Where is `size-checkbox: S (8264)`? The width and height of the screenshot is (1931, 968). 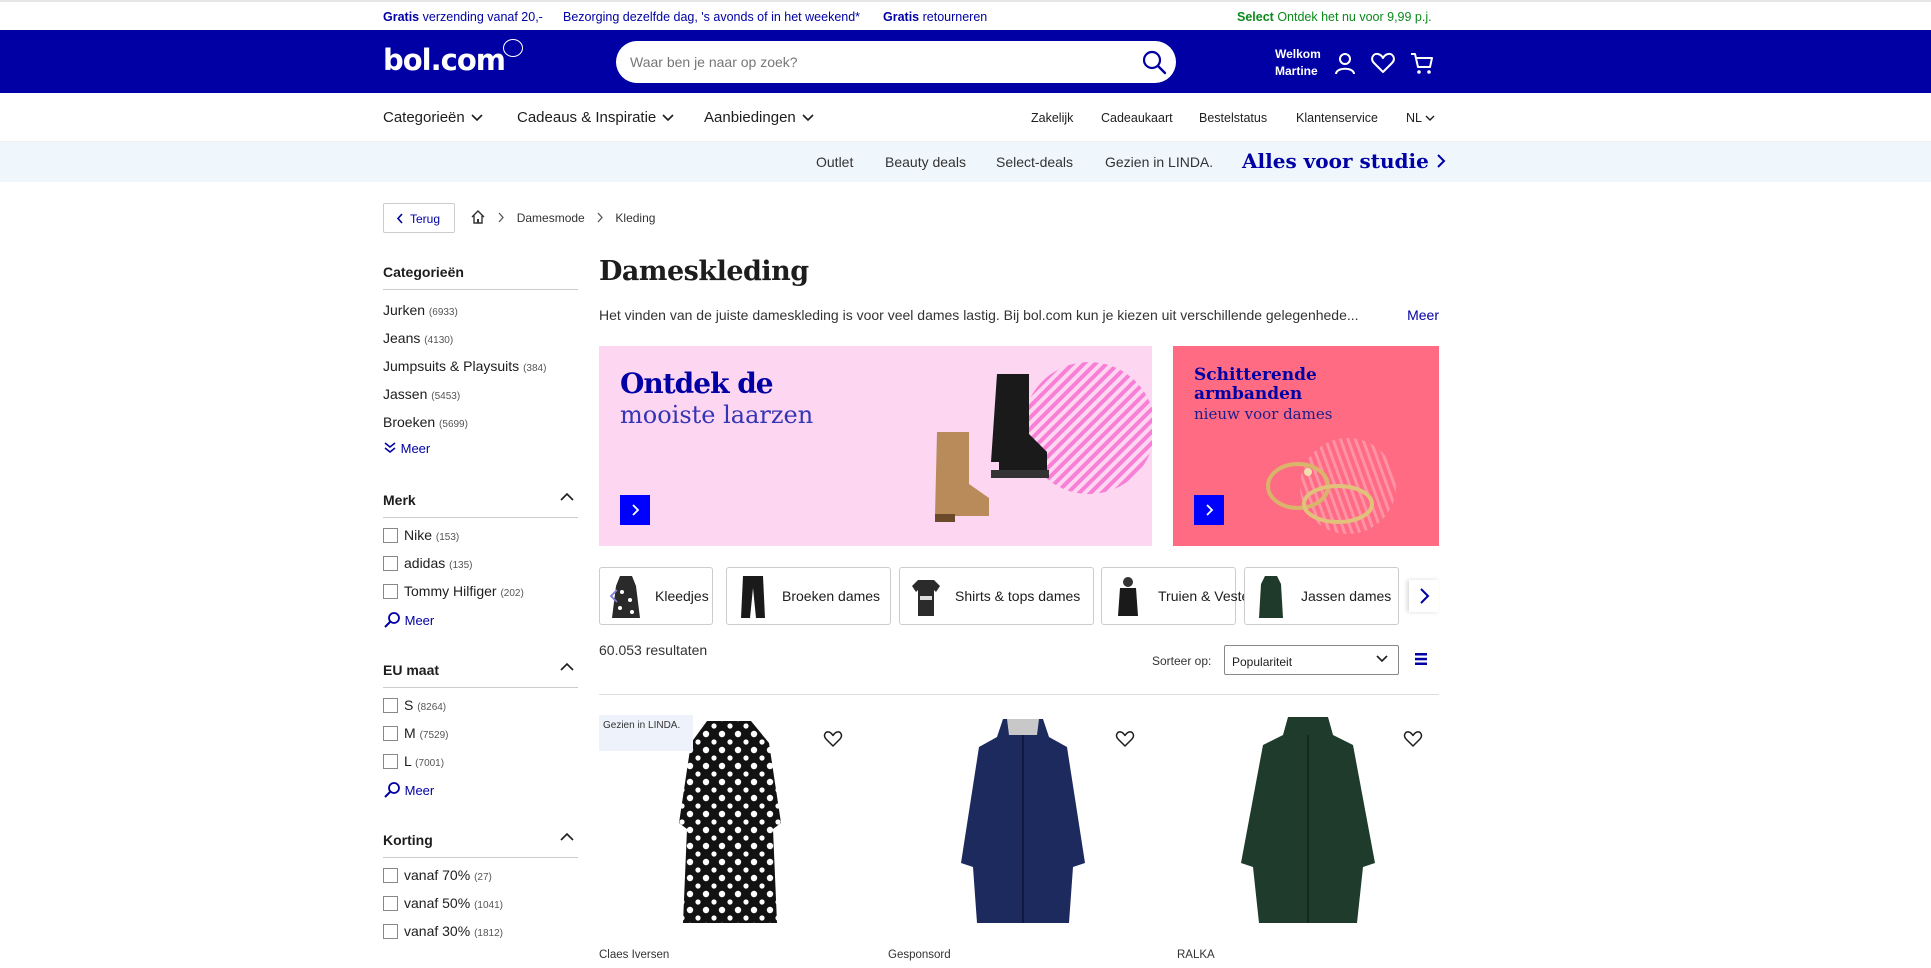 size-checkbox: S (8264) is located at coordinates (480, 706).